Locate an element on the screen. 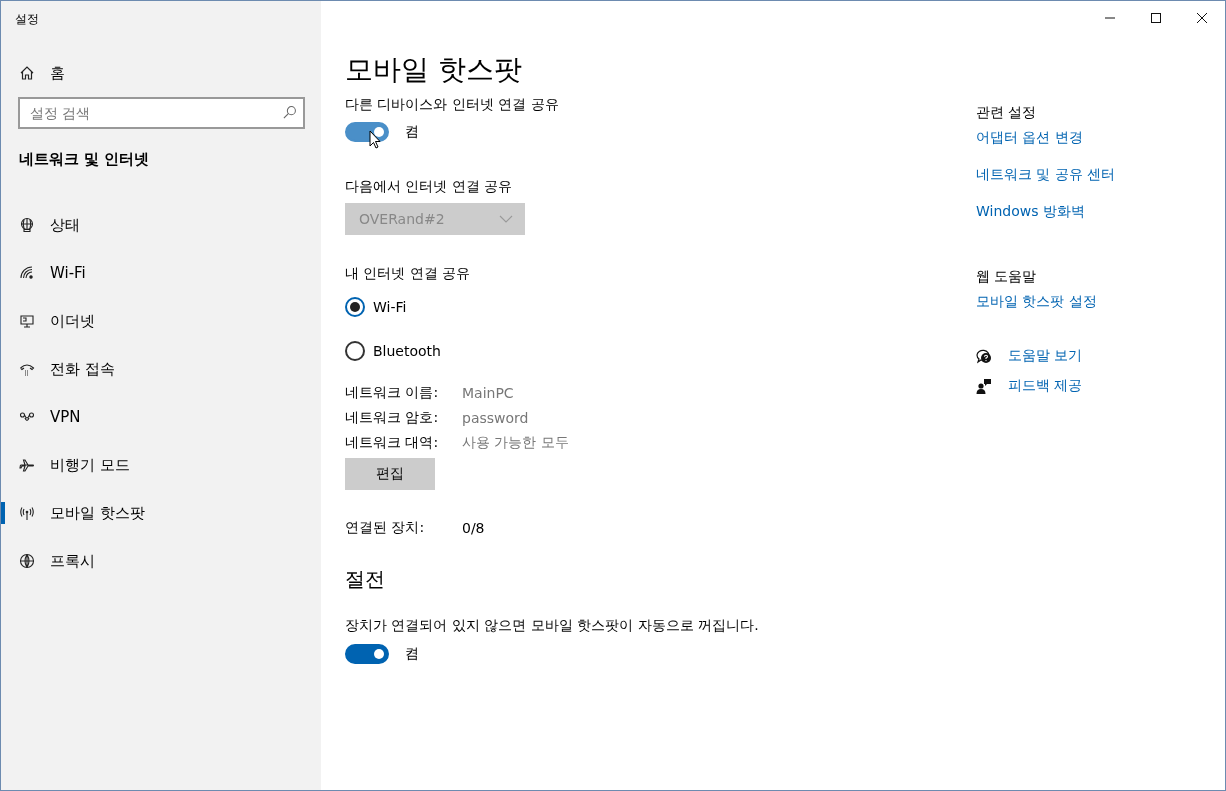 This screenshot has height=791, width=1226. help-heading: 웹 도움말 is located at coordinates (1006, 277).